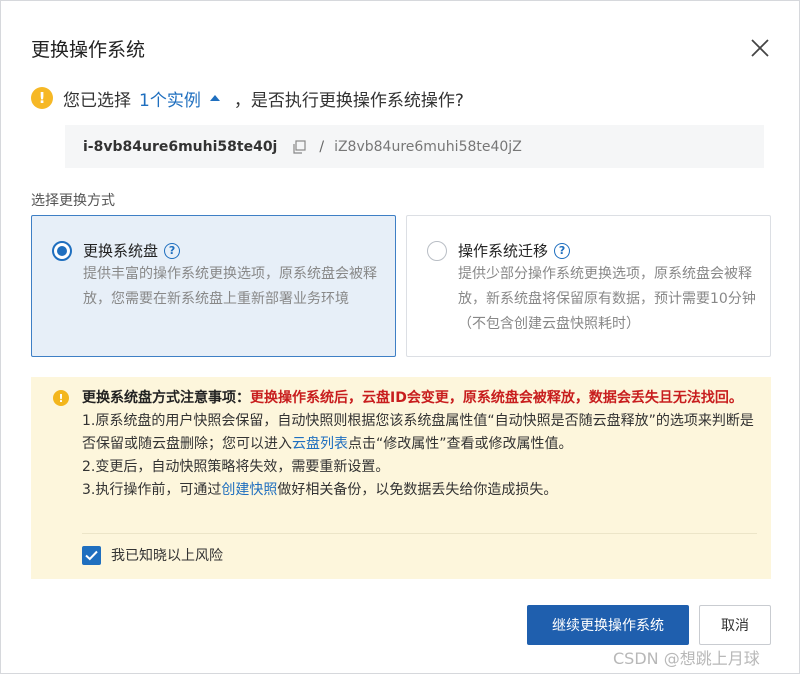 This screenshot has height=674, width=800. I want to click on notice-item-3: 3.执行操作前，可通过创建快照做好相关备份，以免数据丢失给你造成损失。, so click(419, 490).